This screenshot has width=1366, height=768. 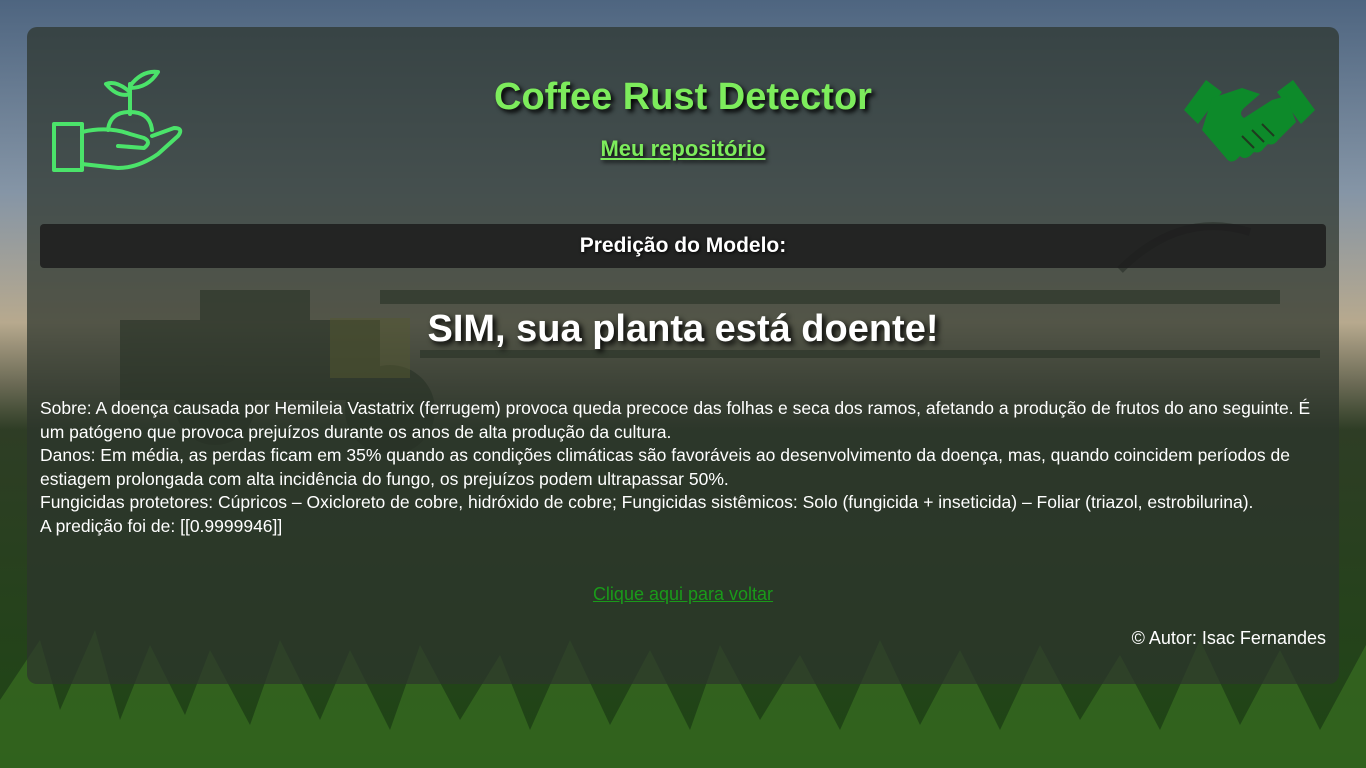 I want to click on repository-link: Meu repositório, so click(x=683, y=149).